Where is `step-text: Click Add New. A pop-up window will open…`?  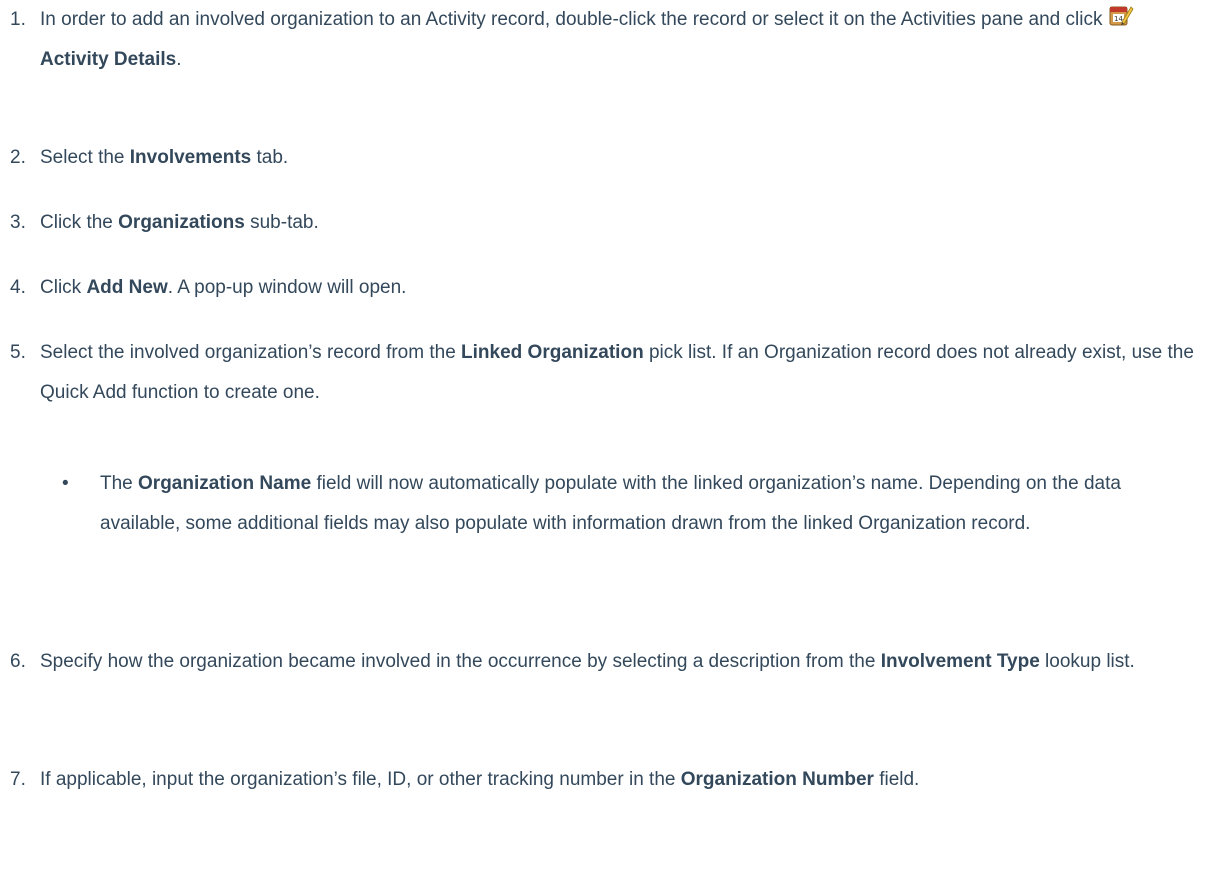 step-text: Click Add New. A pop-up window will open… is located at coordinates (620, 288).